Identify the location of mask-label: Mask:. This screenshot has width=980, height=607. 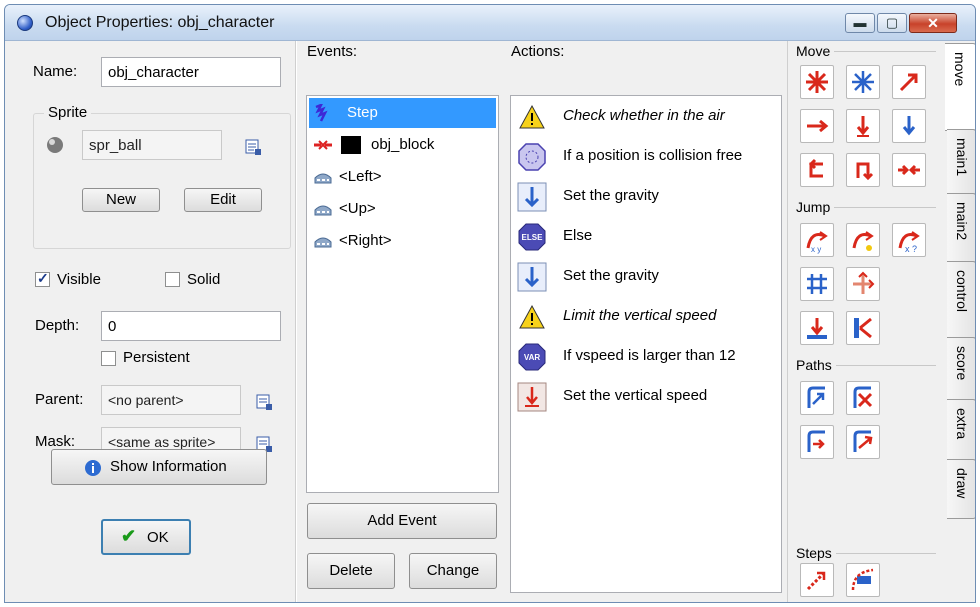
(55, 441).